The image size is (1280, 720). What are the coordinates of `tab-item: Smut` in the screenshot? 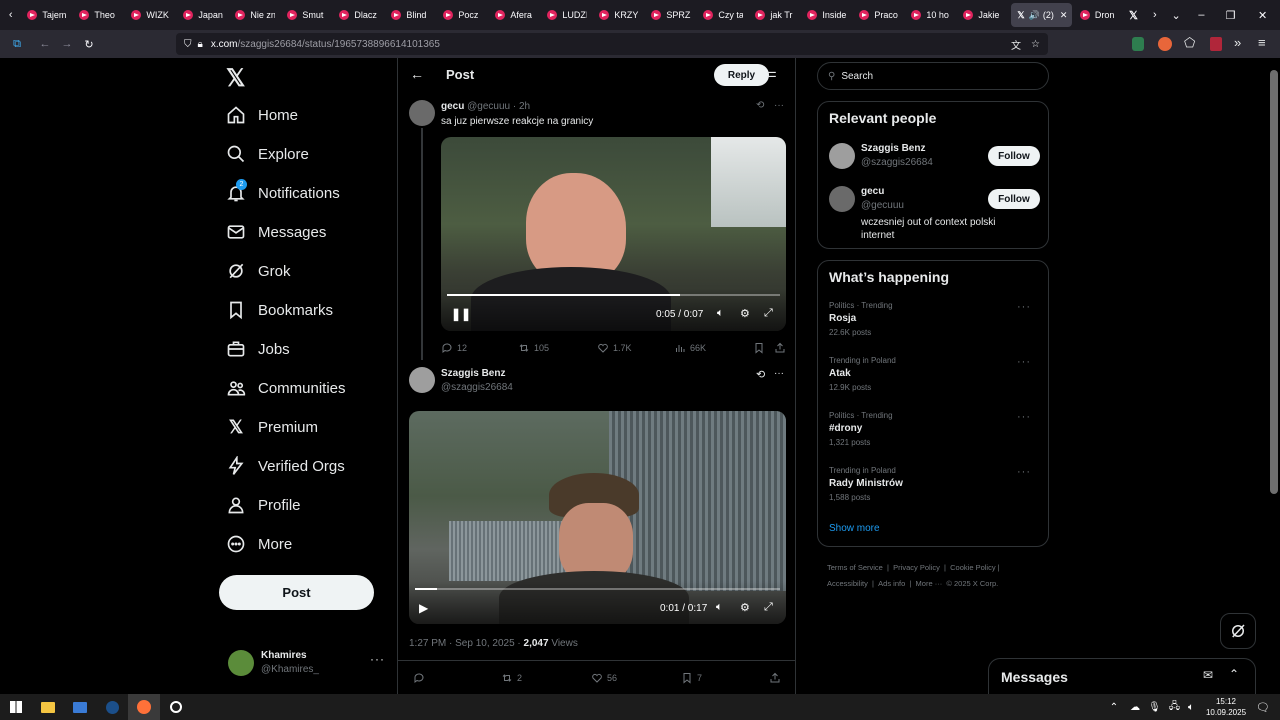 It's located at (307, 15).